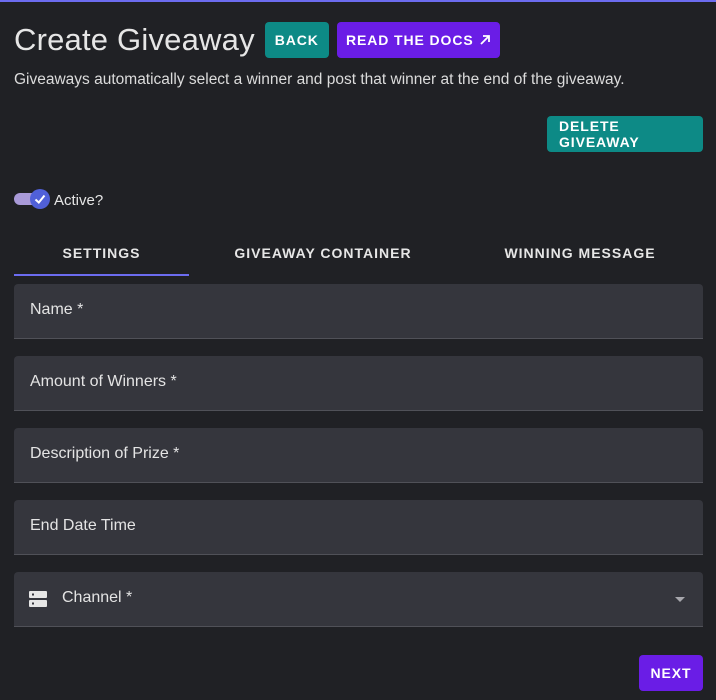  I want to click on next-button-label: Next, so click(671, 673).